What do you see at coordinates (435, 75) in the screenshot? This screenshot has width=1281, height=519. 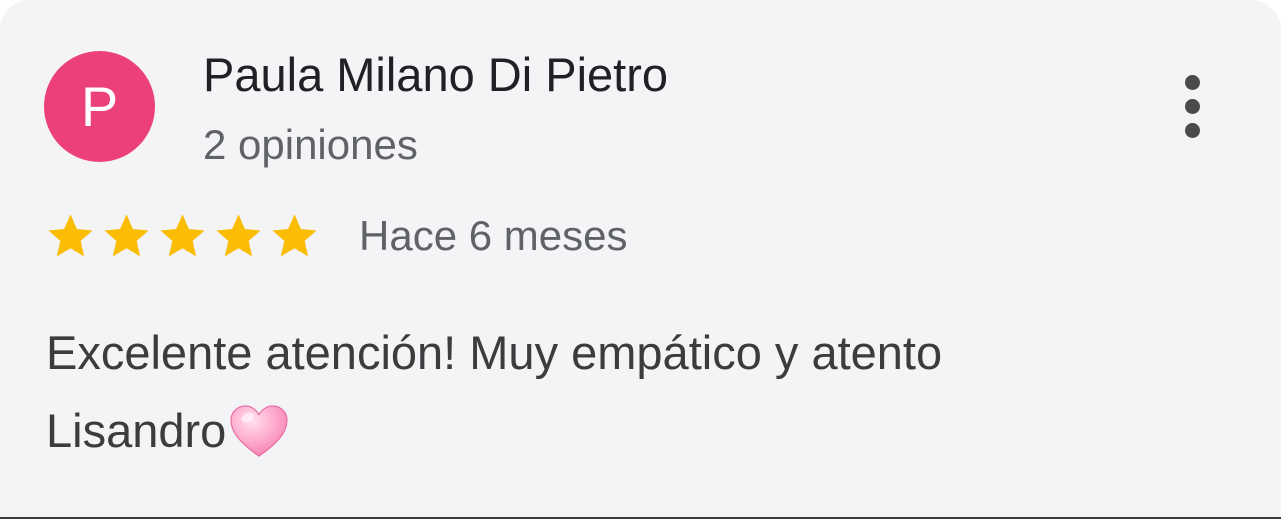 I see `author-name: Paula Milano Di Pietro` at bounding box center [435, 75].